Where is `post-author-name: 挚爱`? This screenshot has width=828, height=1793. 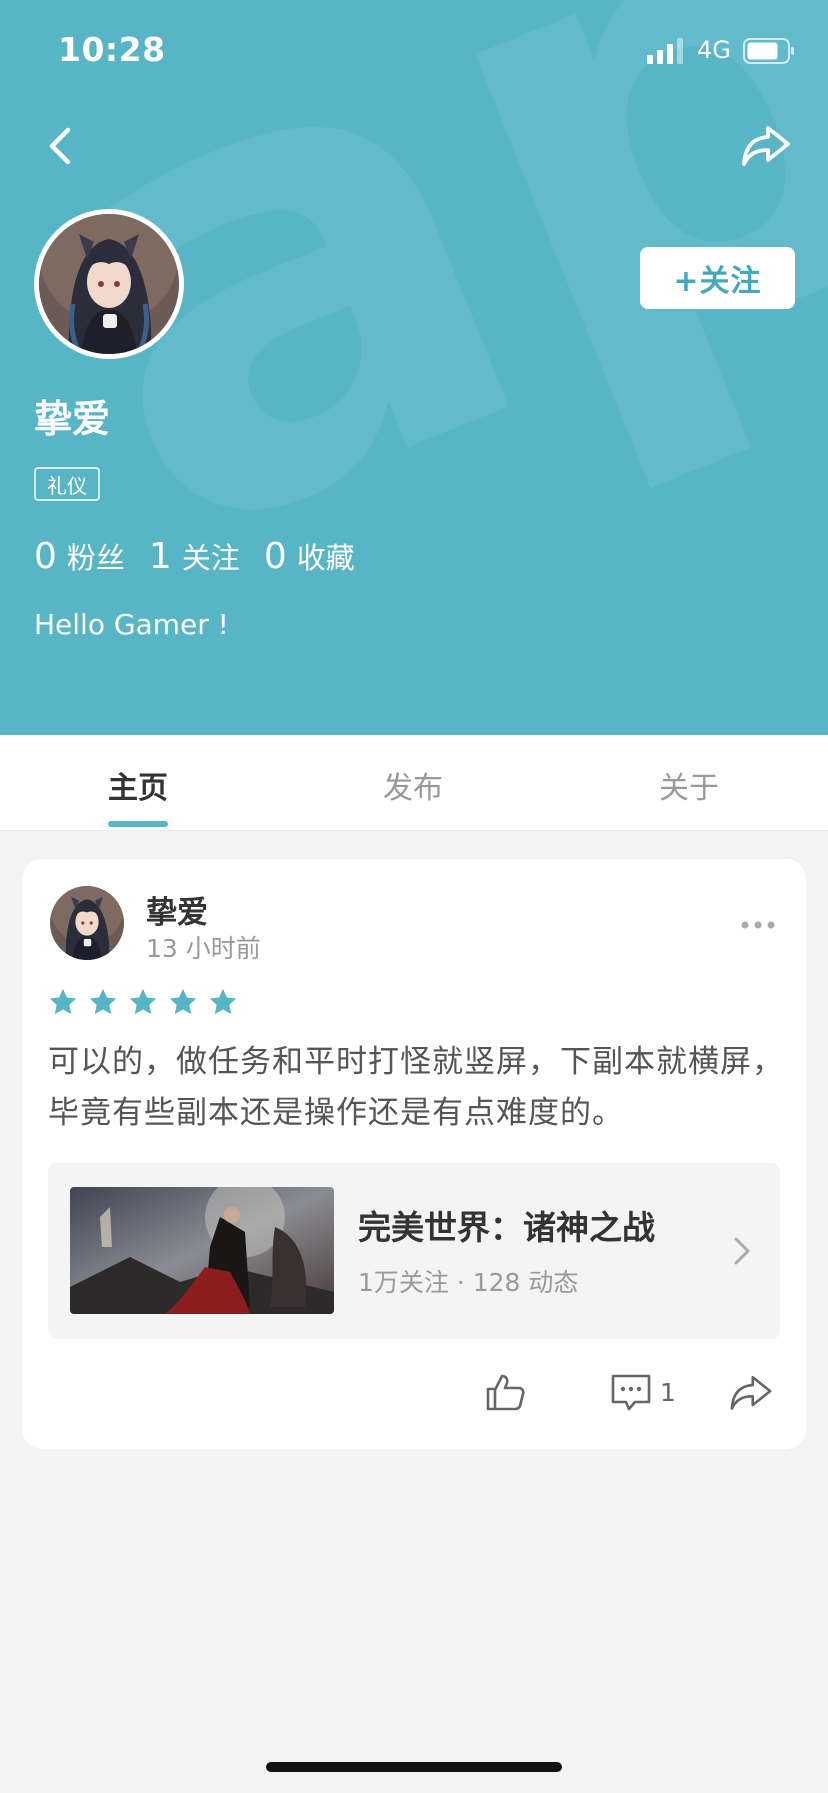
post-author-name: 挚爱 is located at coordinates (177, 909).